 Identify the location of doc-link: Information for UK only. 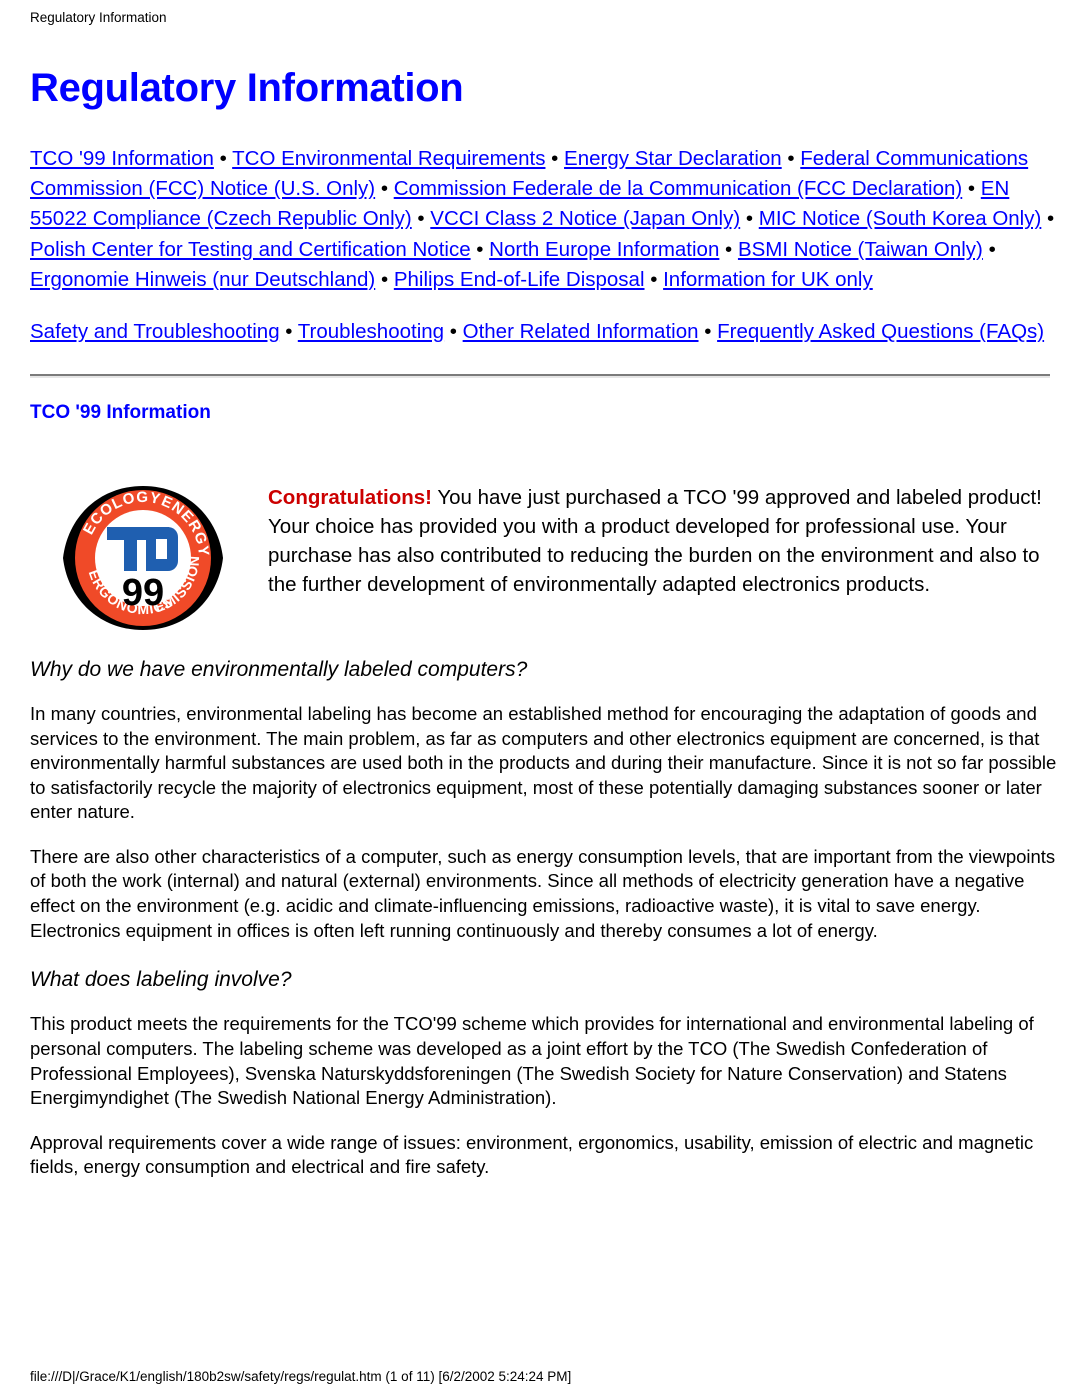
(768, 279).